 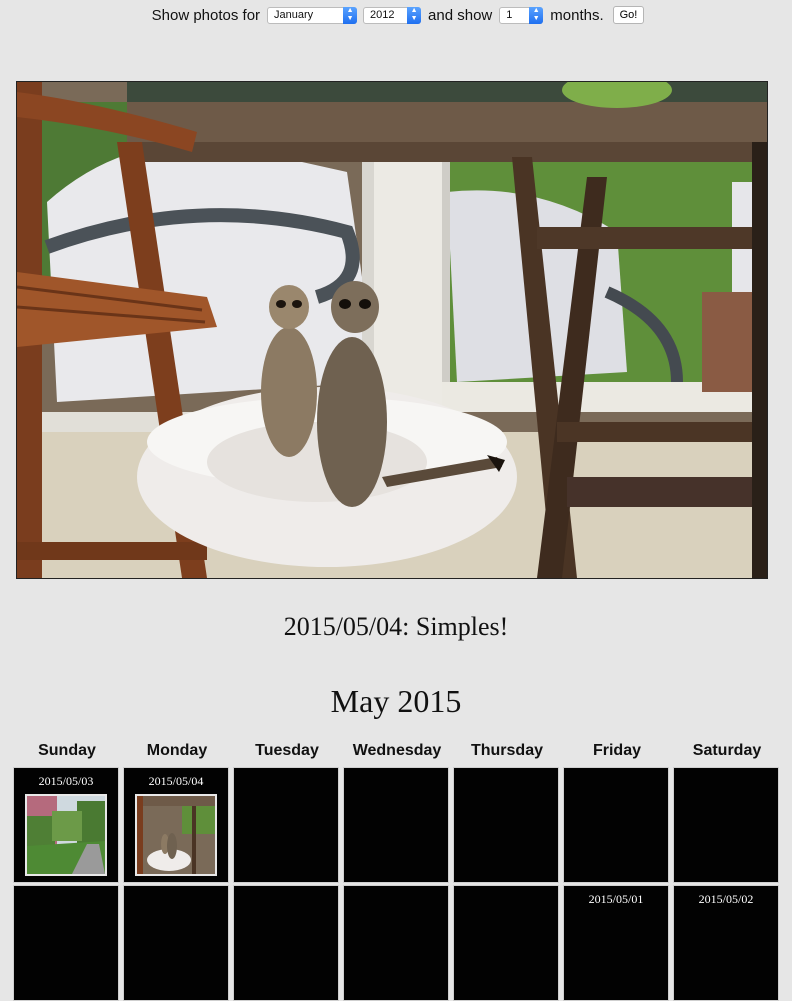 What do you see at coordinates (616, 943) in the screenshot?
I see `calendar-day-cell: 2015/05/01` at bounding box center [616, 943].